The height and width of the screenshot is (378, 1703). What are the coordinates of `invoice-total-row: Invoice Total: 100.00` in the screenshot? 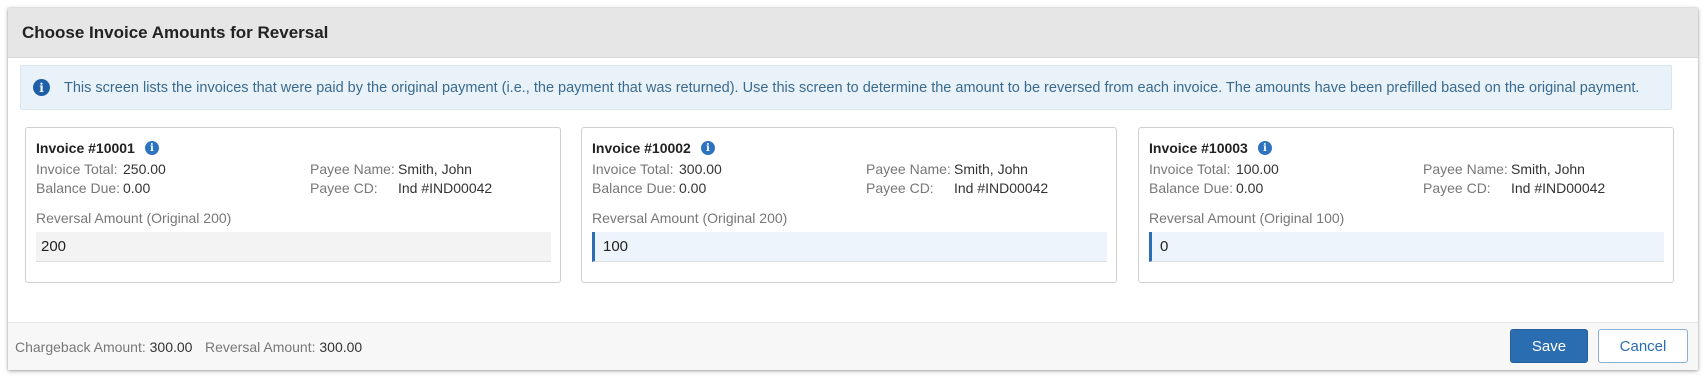 It's located at (1214, 169).